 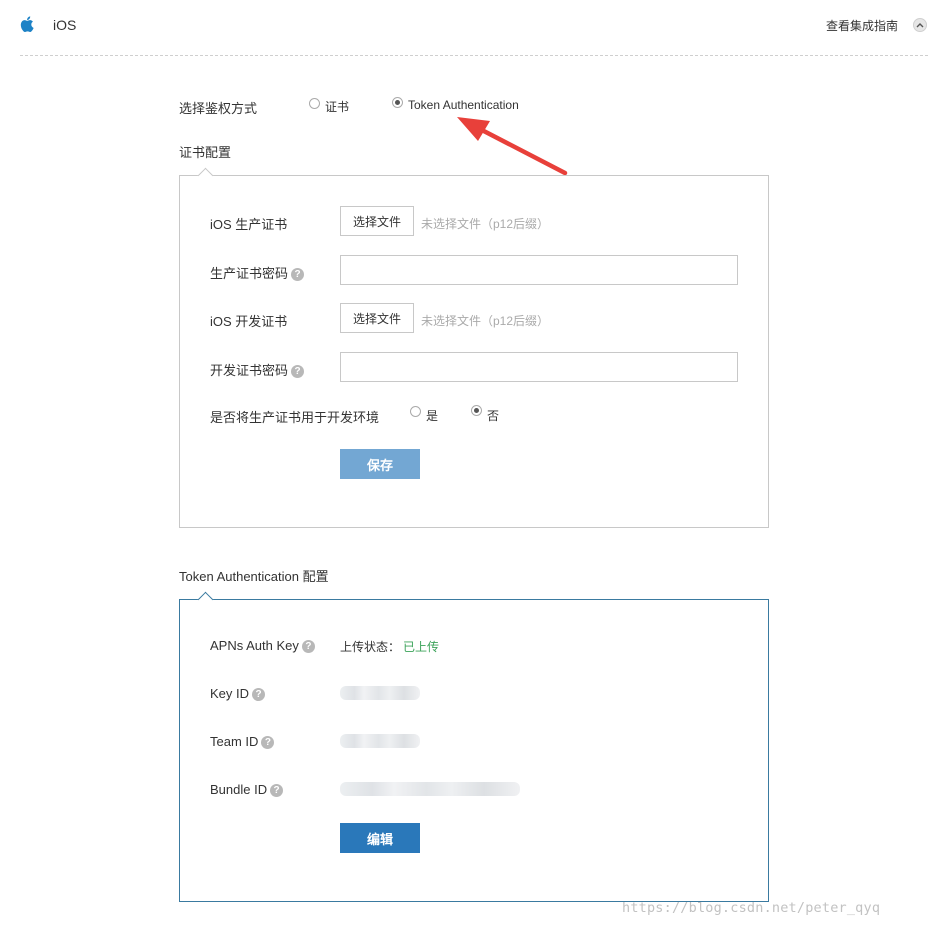 What do you see at coordinates (380, 838) in the screenshot?
I see `edit-button: 编辑` at bounding box center [380, 838].